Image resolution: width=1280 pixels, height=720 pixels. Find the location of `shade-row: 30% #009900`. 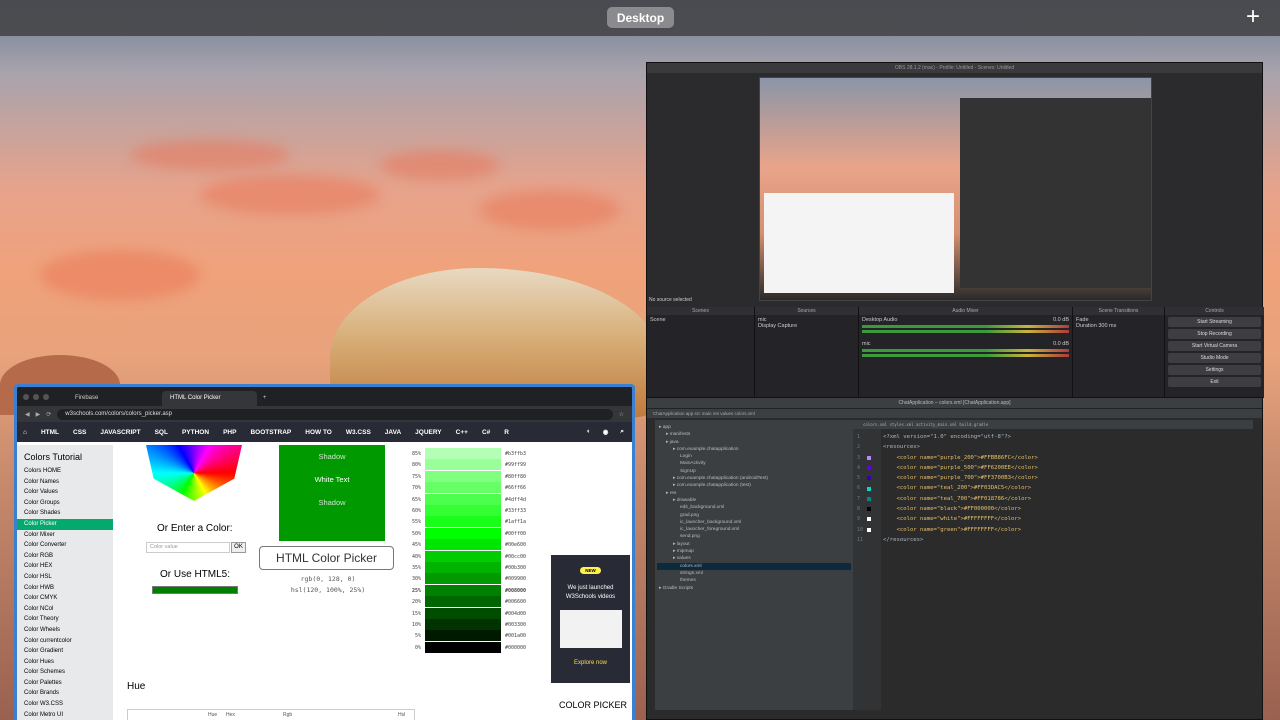

shade-row: 30% #009900 is located at coordinates (470, 579).